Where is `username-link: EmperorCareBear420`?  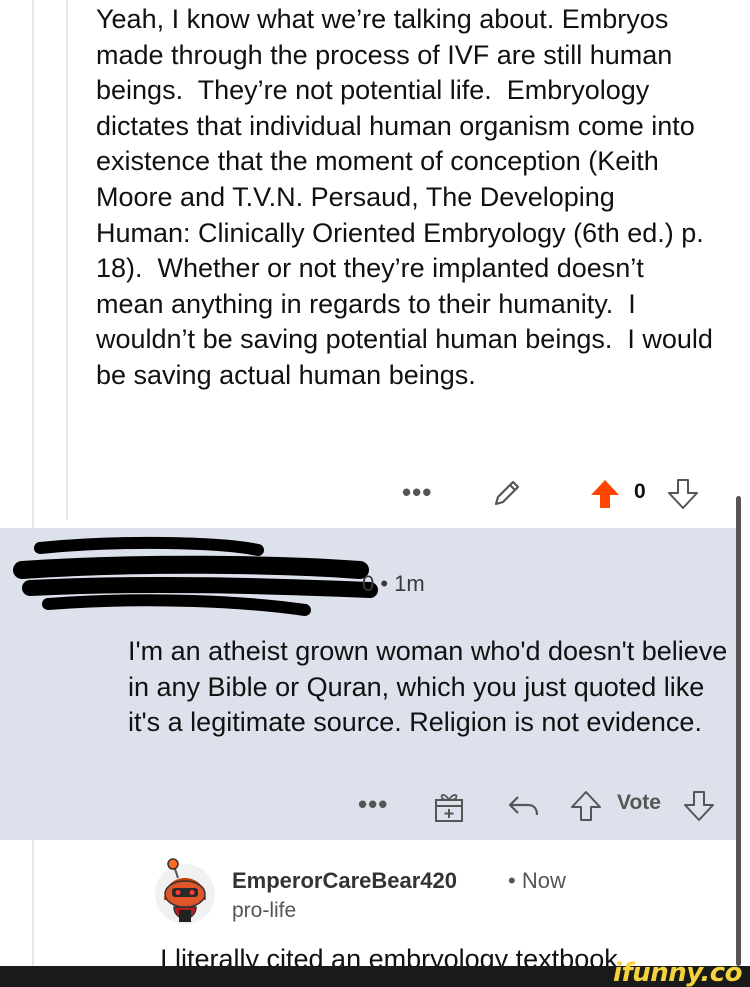 username-link: EmperorCareBear420 is located at coordinates (344, 881).